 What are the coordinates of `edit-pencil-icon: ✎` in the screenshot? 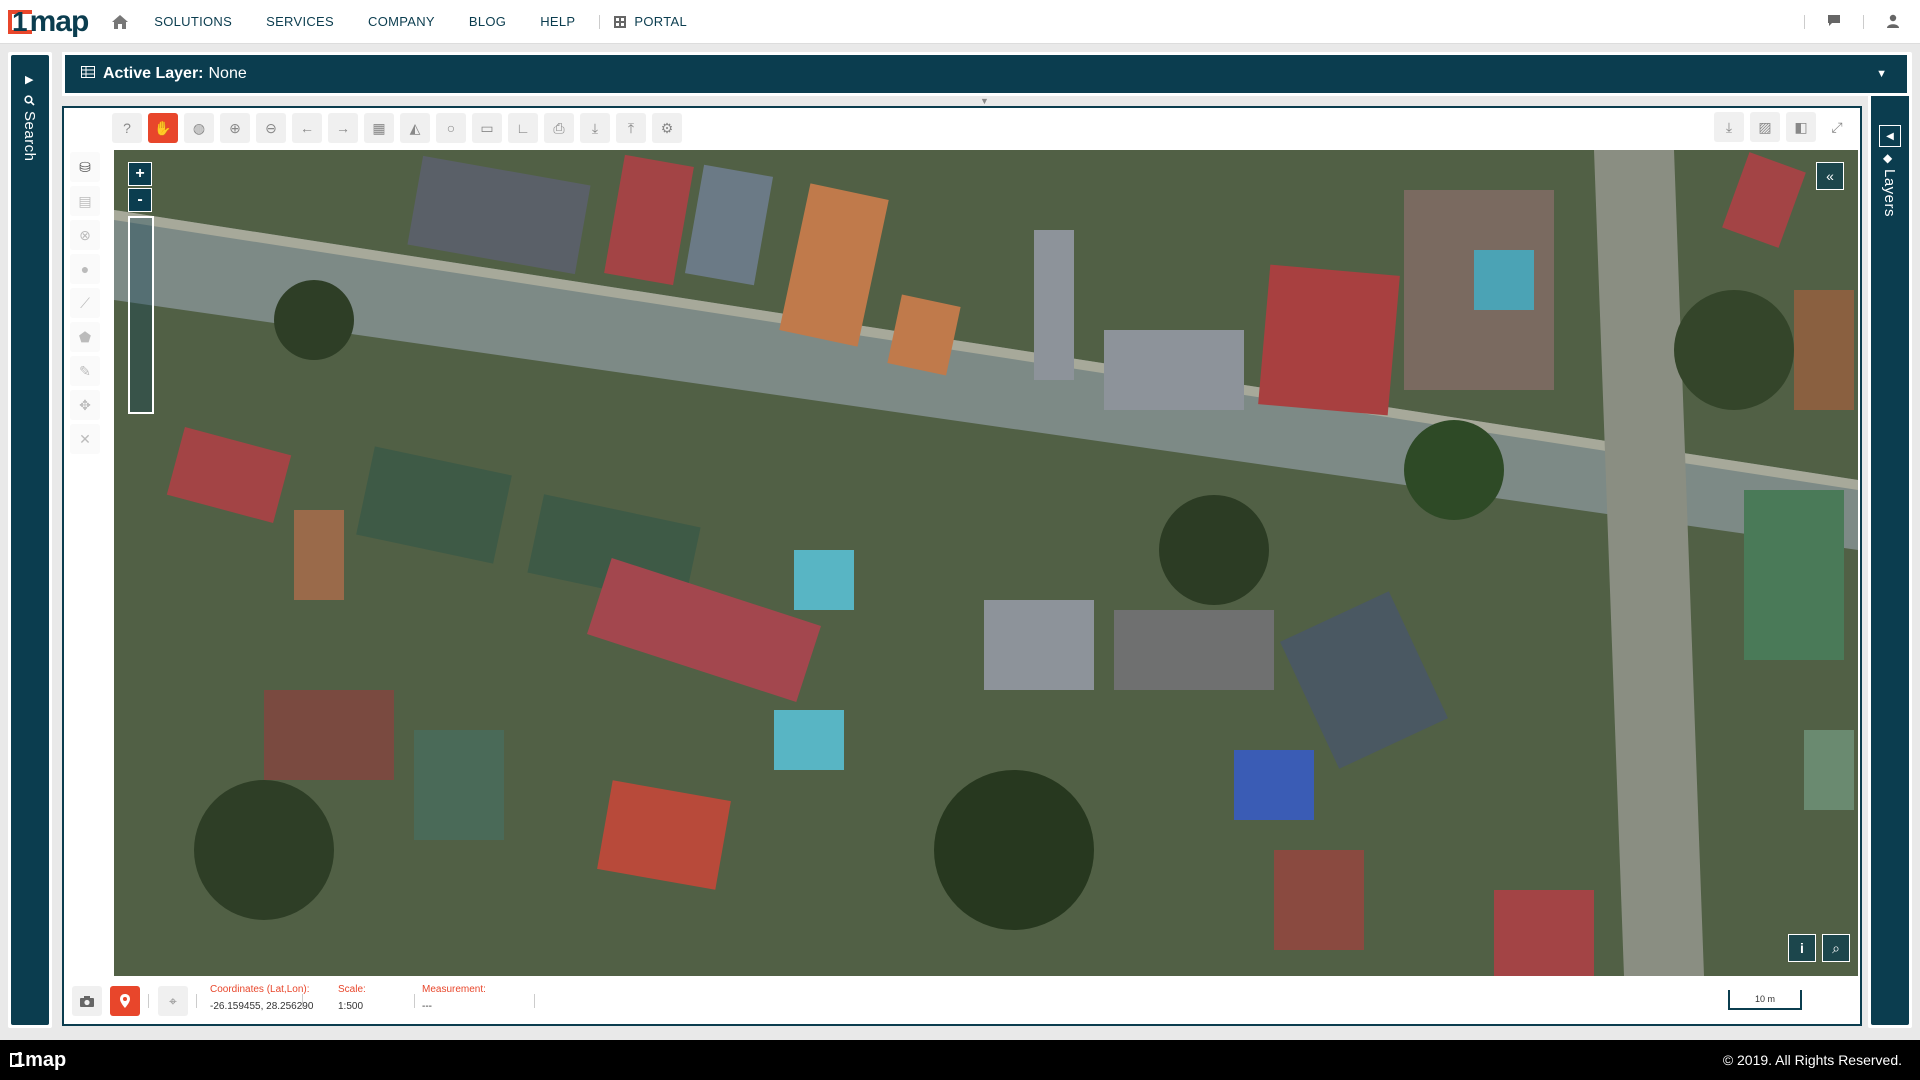 It's located at (85, 371).